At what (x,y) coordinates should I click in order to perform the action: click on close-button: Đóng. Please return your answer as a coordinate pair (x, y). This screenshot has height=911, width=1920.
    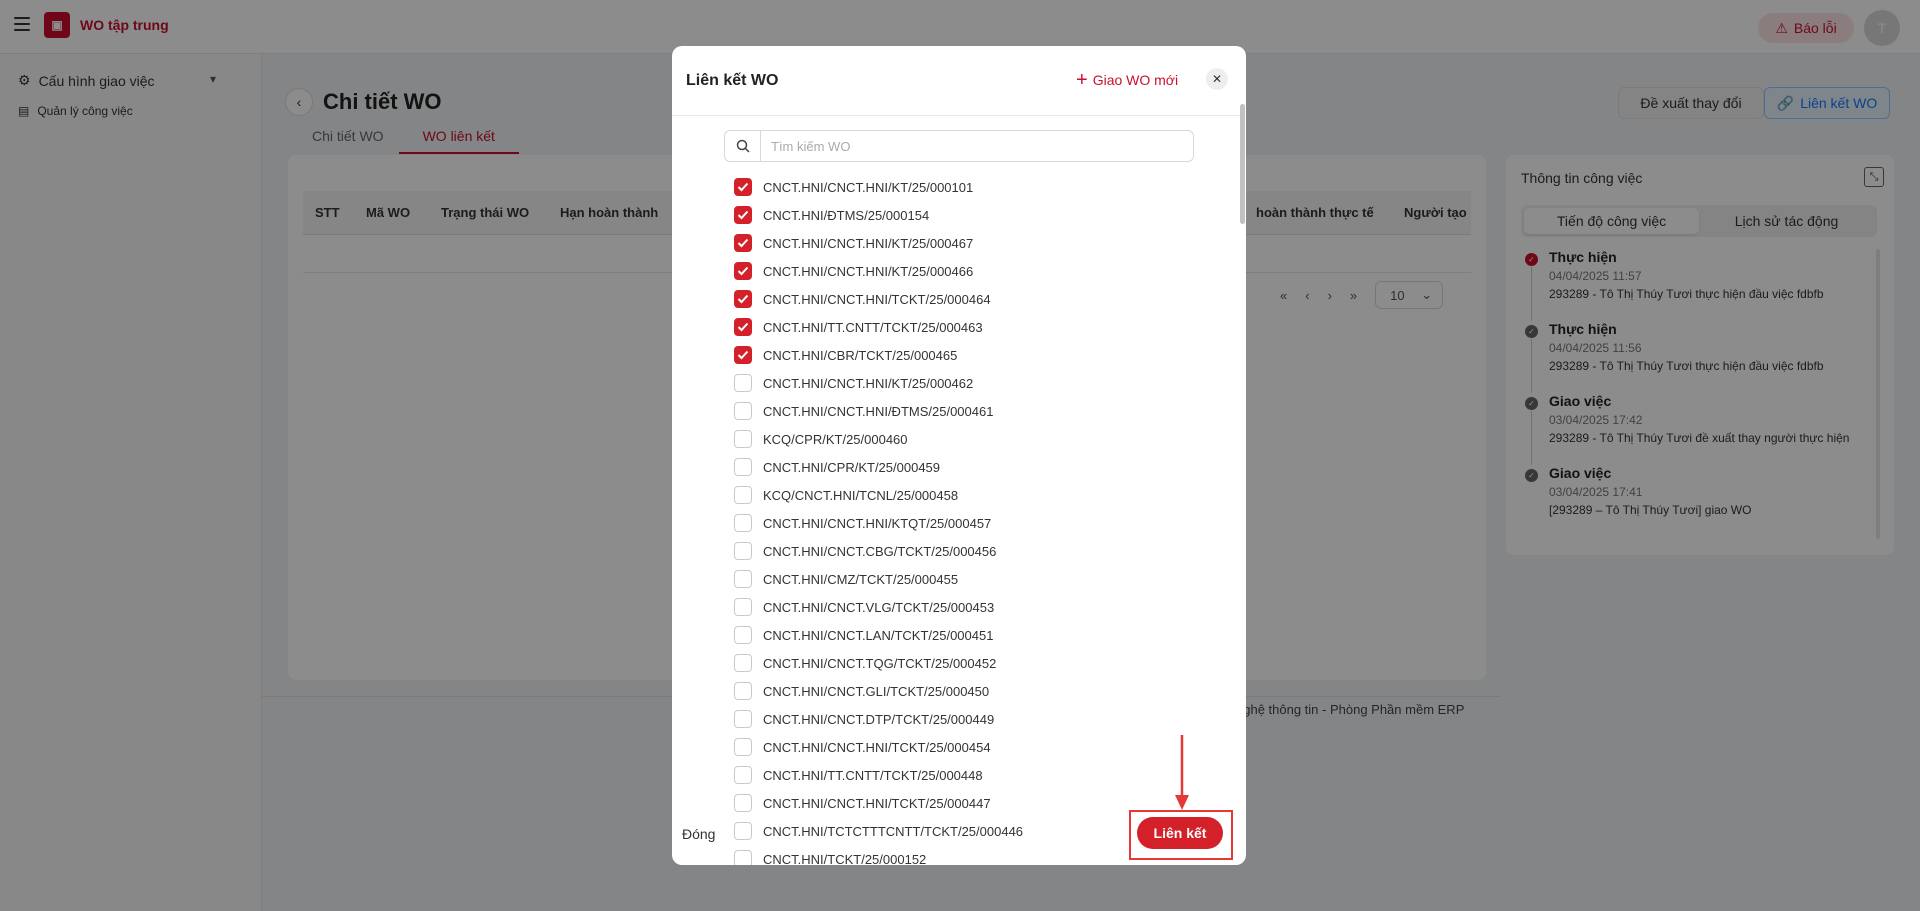
    Looking at the image, I should click on (698, 834).